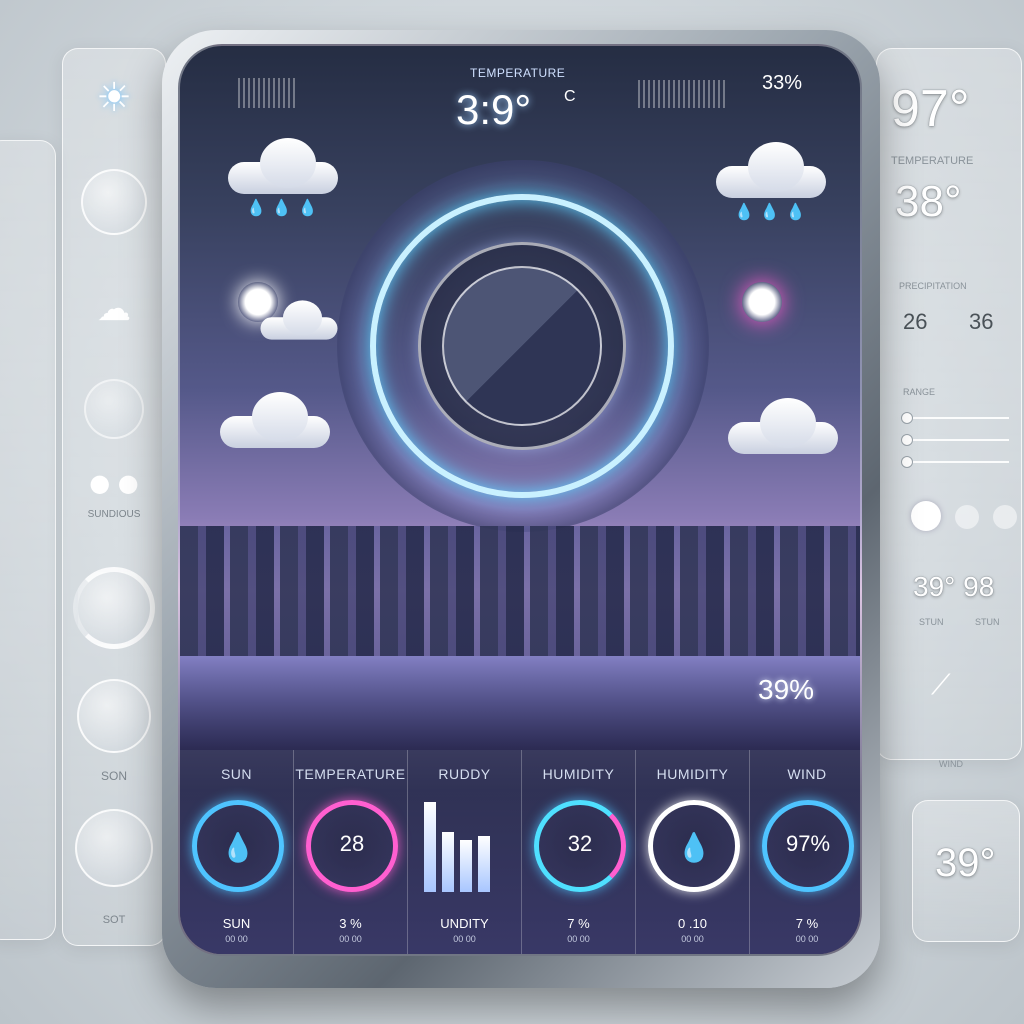 This screenshot has height=1024, width=1024. I want to click on right-temp-card: 39°, so click(966, 871).